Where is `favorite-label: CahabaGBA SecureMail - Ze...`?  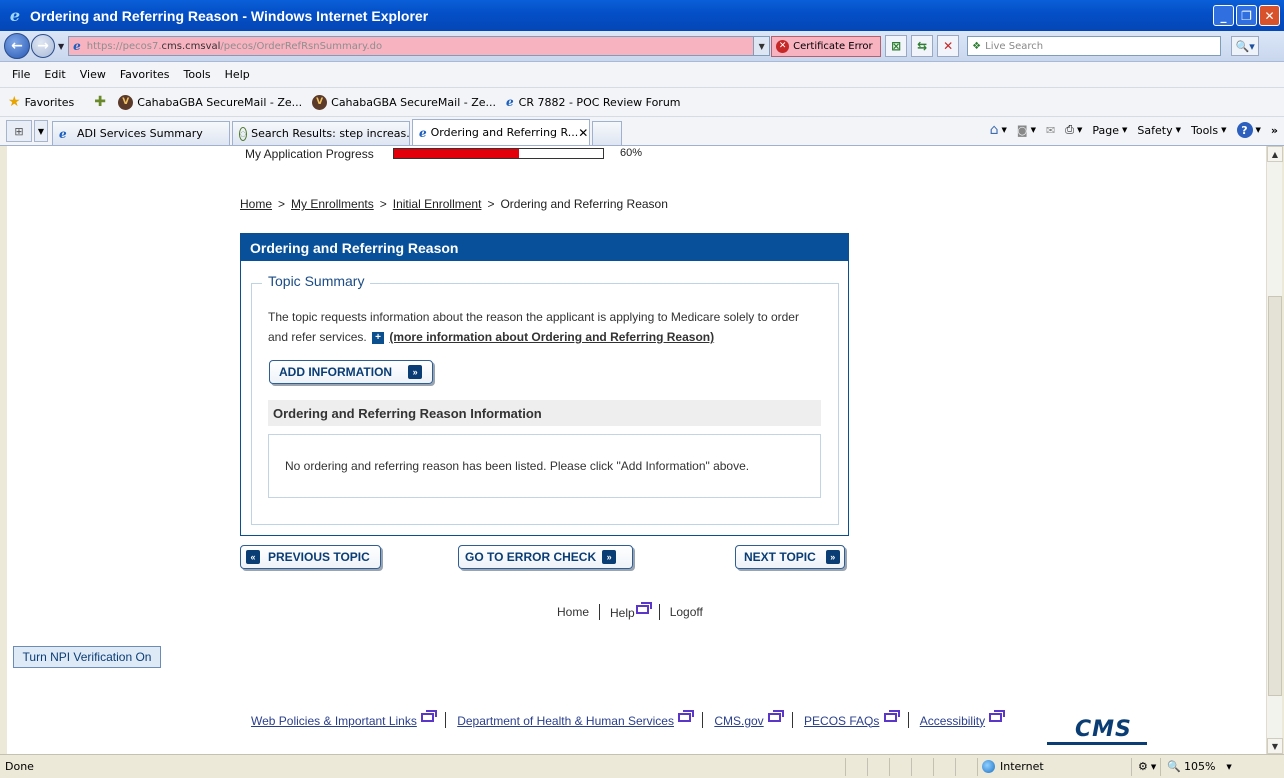
favorite-label: CahabaGBA SecureMail - Ze... is located at coordinates (220, 102).